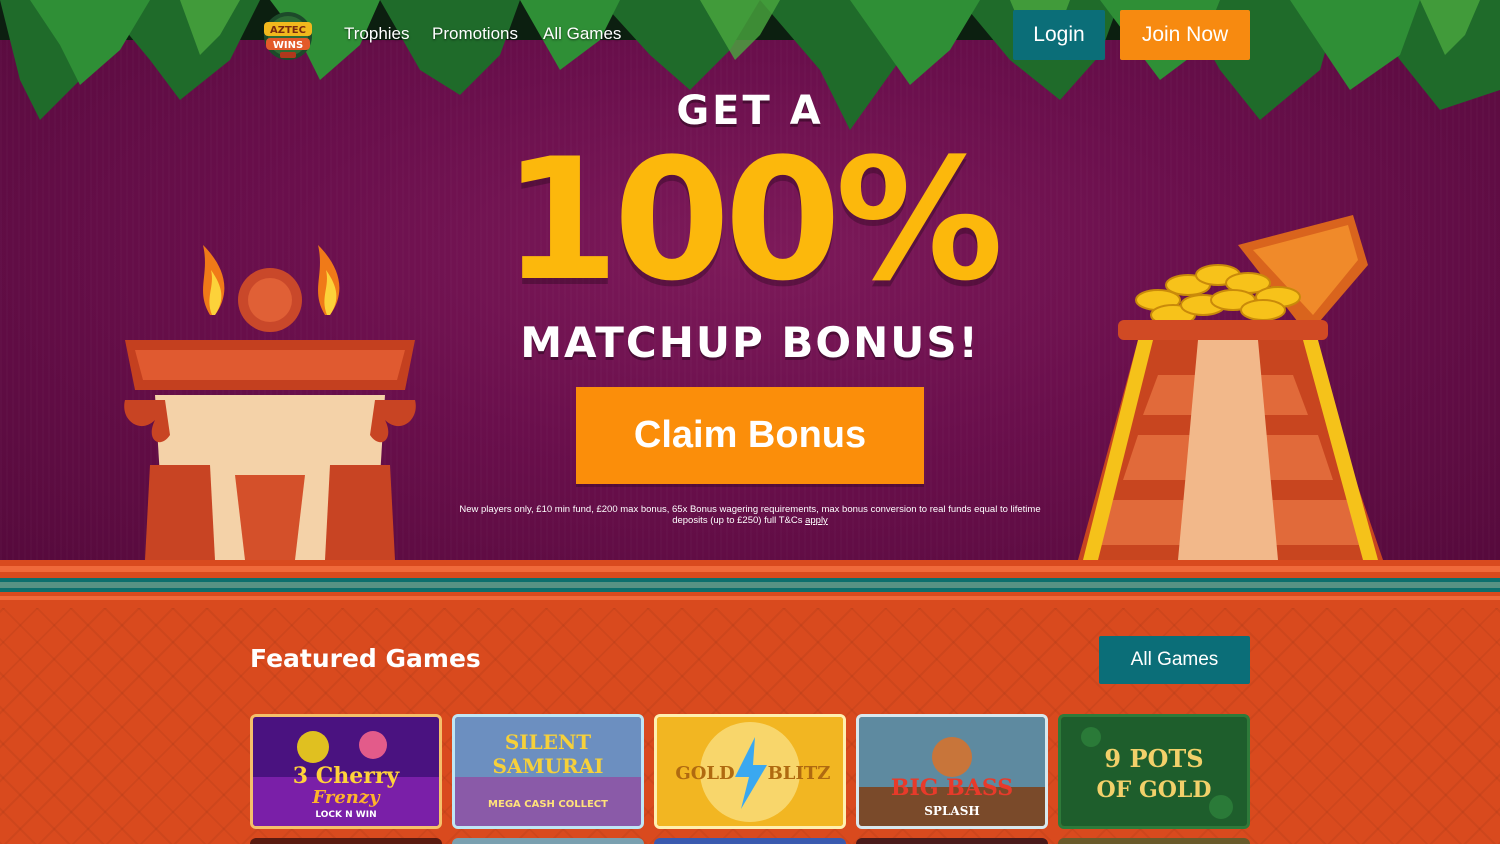 The width and height of the screenshot is (1500, 844). I want to click on headline-matchup-bonus: MATCHUP BONUS!, so click(750, 342).